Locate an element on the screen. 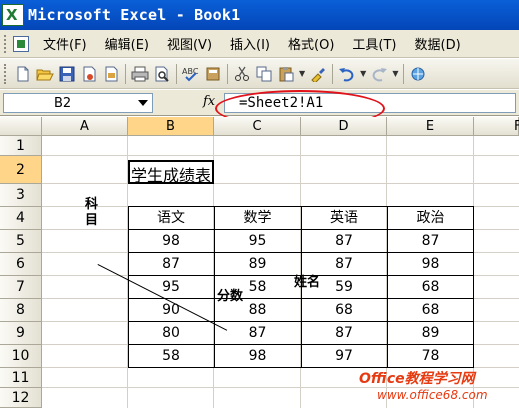 The image size is (519, 408). spelling-icon: ABC is located at coordinates (191, 74).